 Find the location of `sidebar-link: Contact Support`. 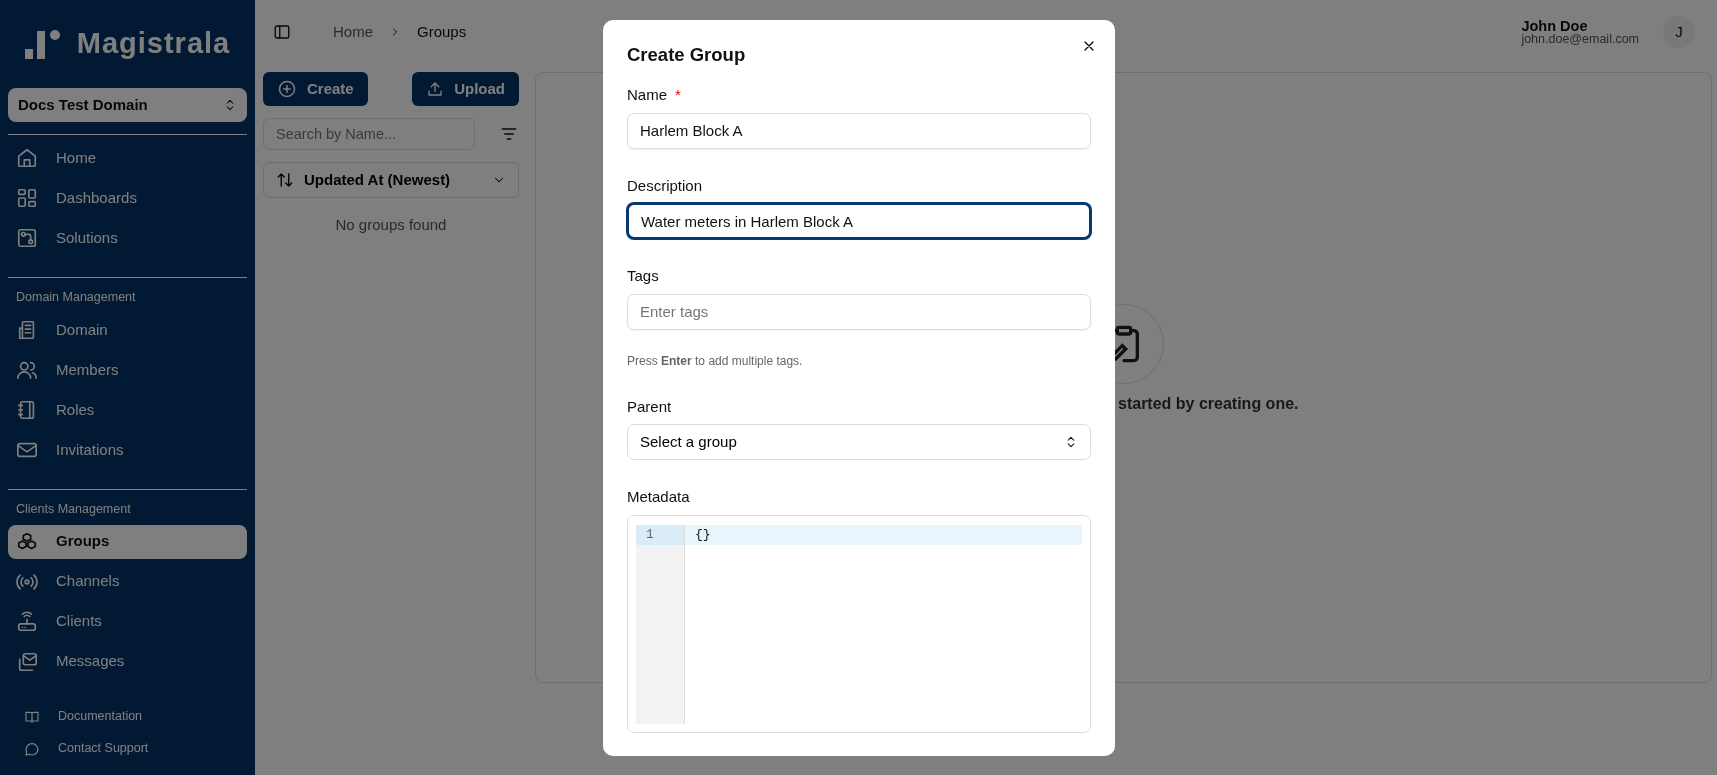

sidebar-link: Contact Support is located at coordinates (127, 748).